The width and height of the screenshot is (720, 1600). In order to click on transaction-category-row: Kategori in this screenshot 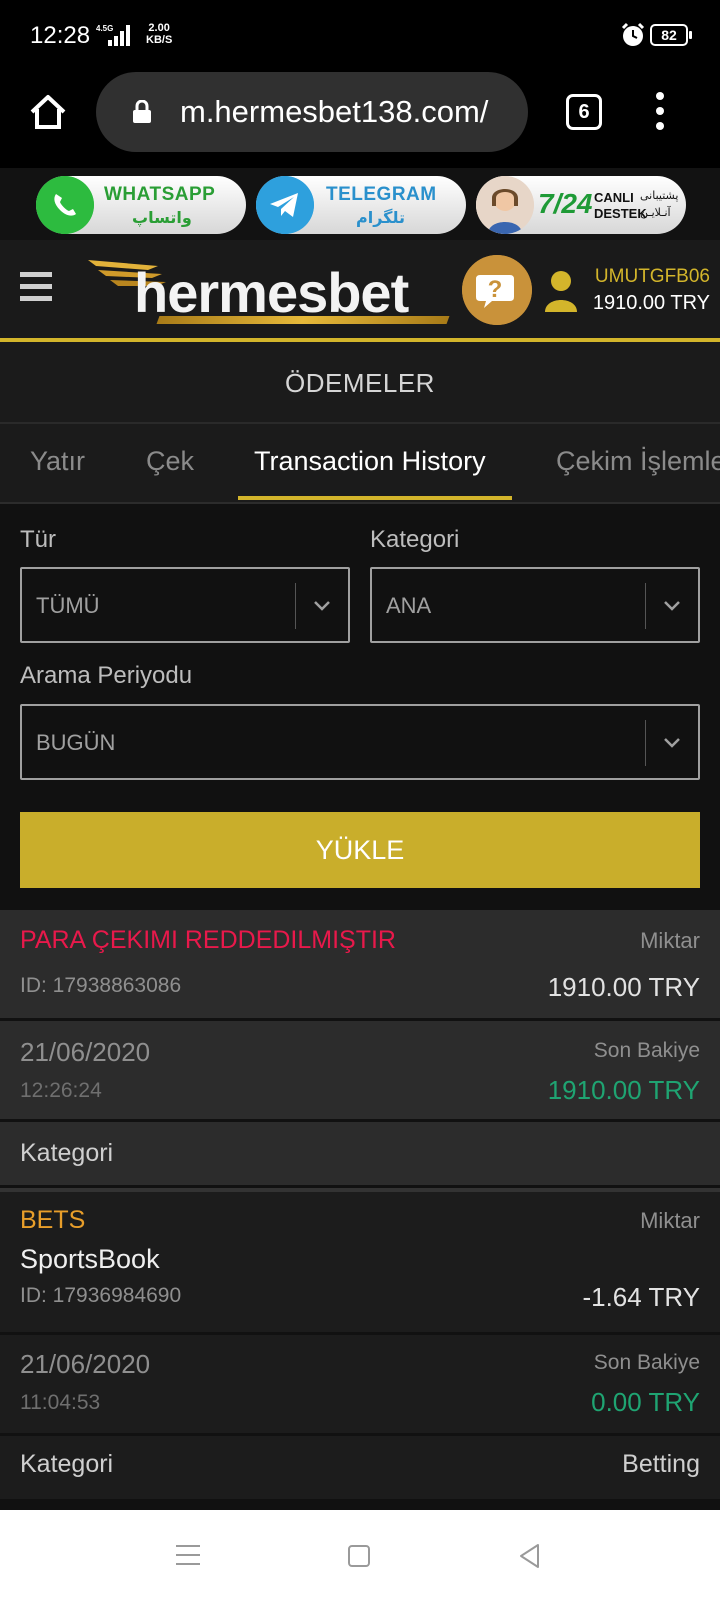, I will do `click(360, 1155)`.